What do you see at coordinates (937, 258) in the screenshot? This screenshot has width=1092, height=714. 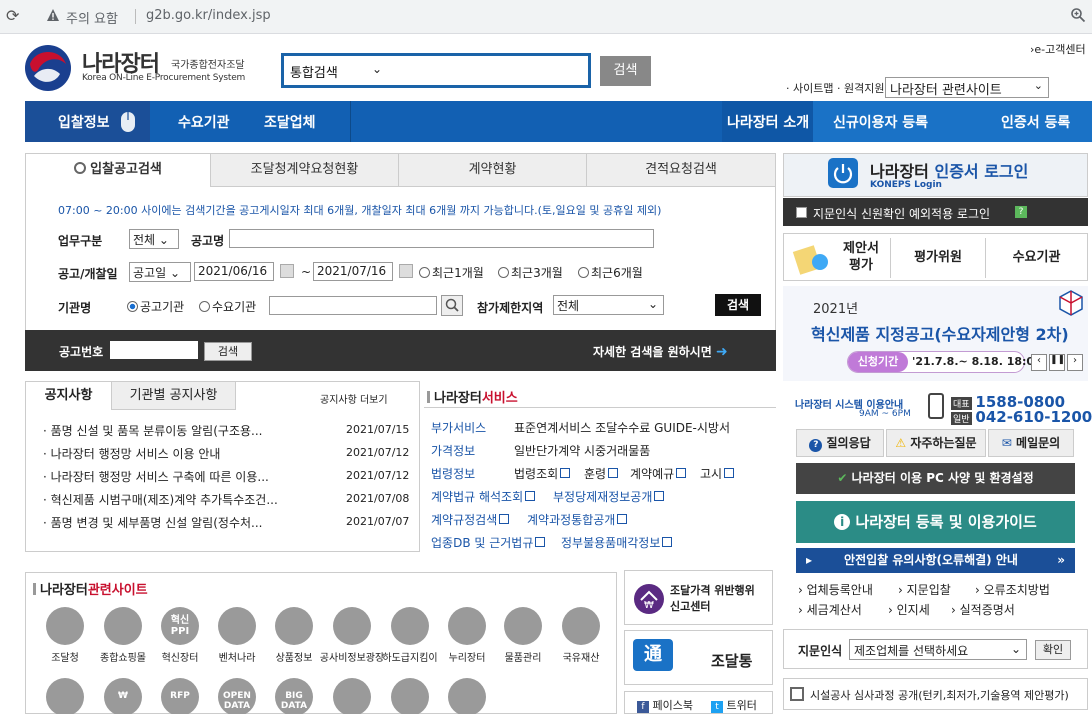 I see `evaluator-button: 평가위원` at bounding box center [937, 258].